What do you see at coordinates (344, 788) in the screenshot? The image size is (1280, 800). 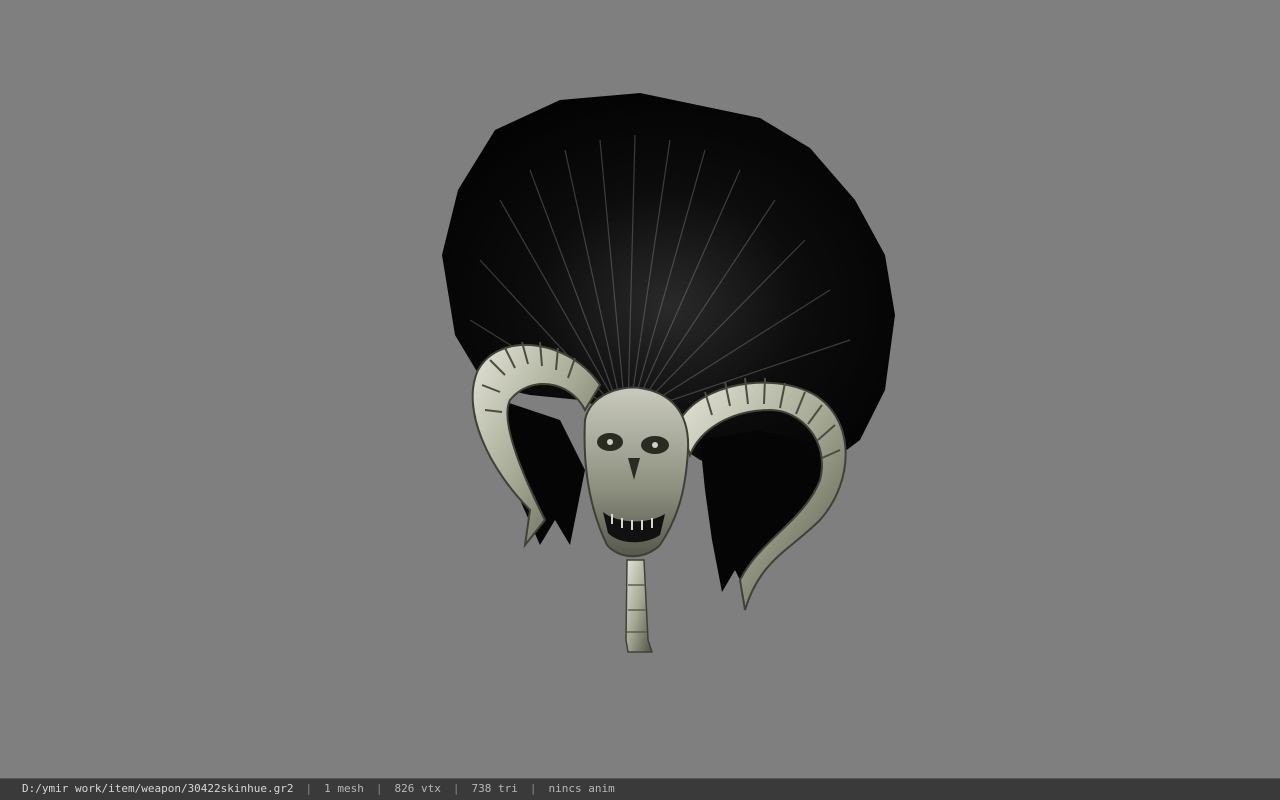 I see `status-mesh-count: 1 mesh` at bounding box center [344, 788].